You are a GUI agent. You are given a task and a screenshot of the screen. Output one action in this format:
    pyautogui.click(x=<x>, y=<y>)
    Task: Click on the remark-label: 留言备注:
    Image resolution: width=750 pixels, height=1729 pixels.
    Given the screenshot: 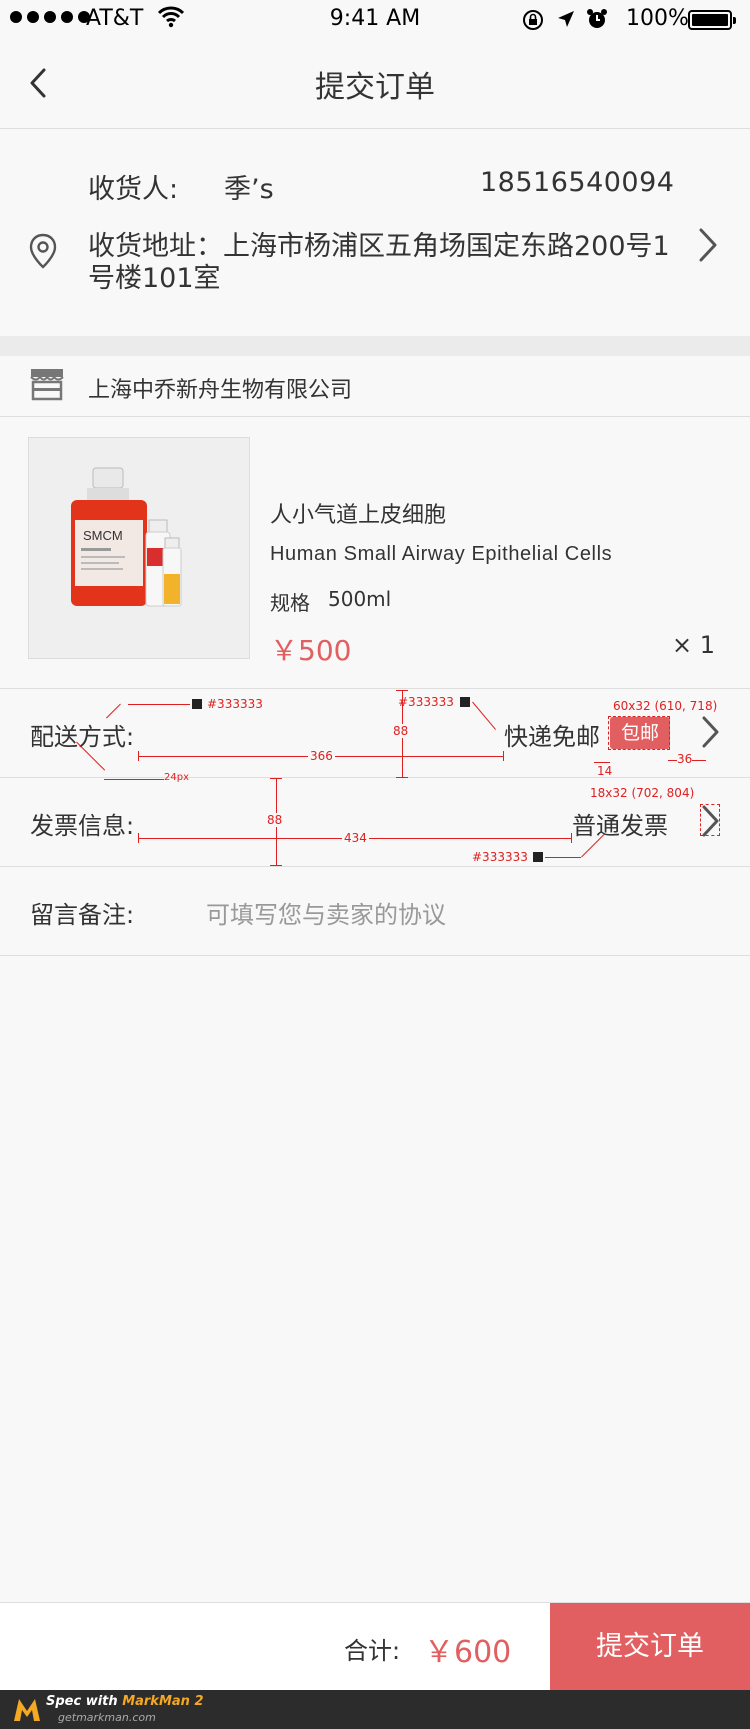 What is the action you would take?
    pyautogui.click(x=82, y=915)
    